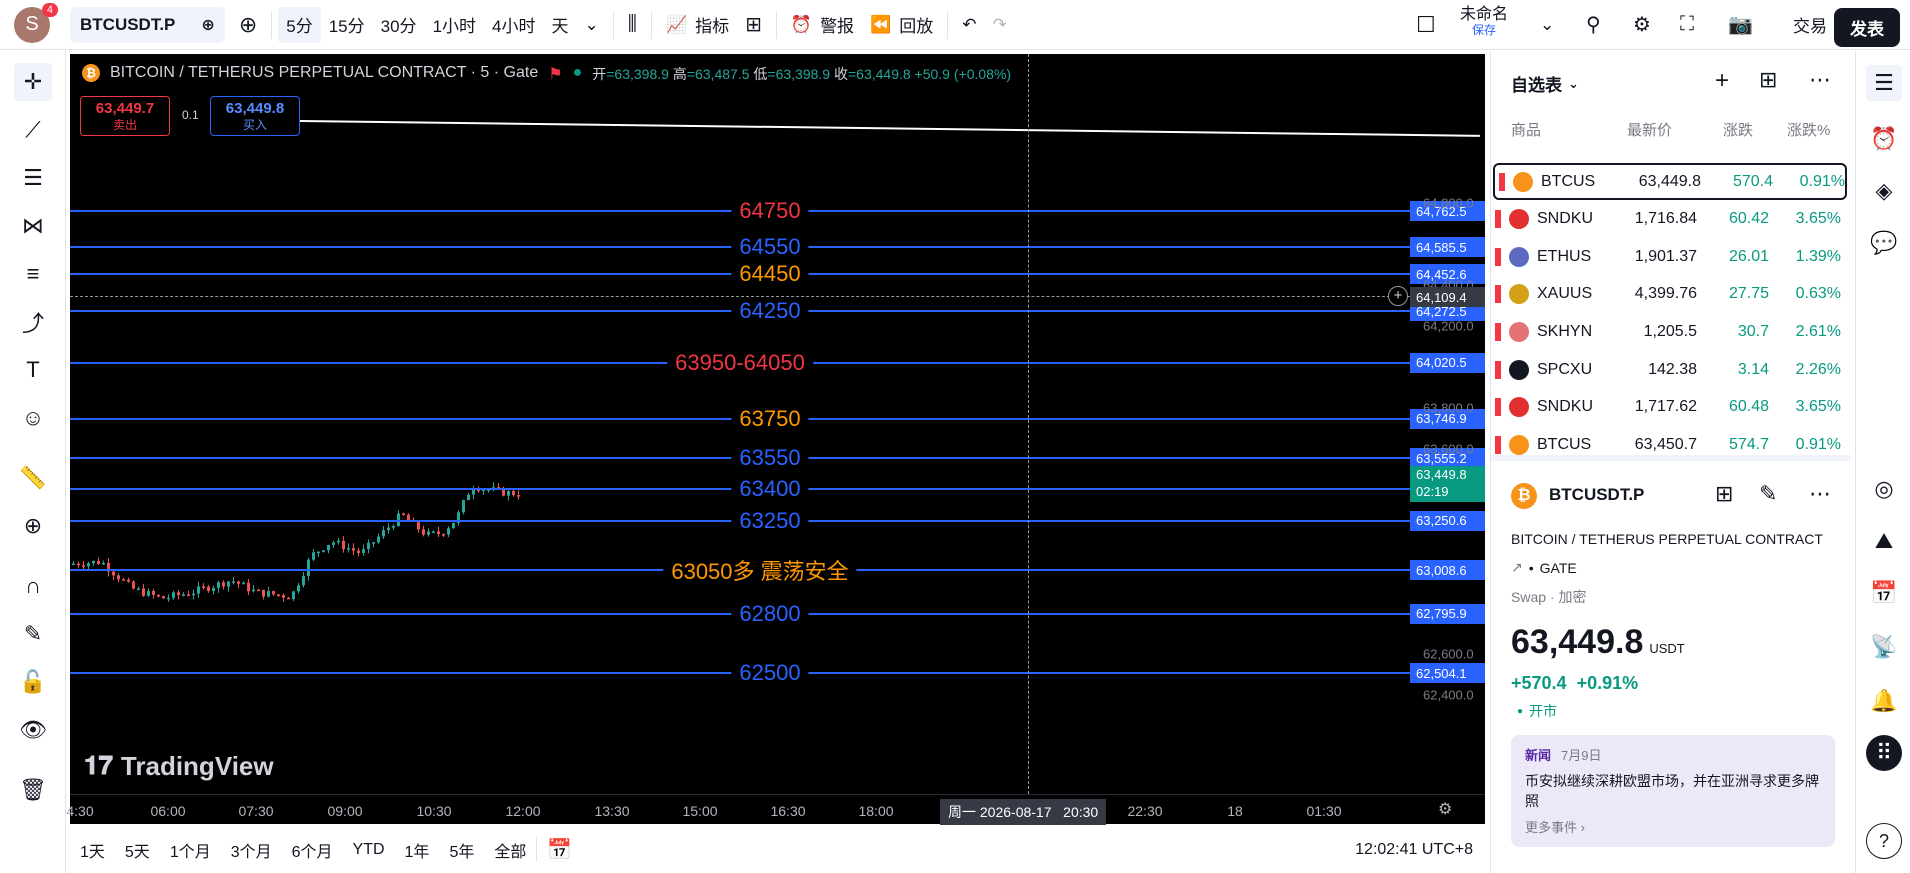 This screenshot has height=873, width=1910. What do you see at coordinates (1671, 256) in the screenshot?
I see `watchlist-row: ETHUS 1,901.37 26.01 1.39%` at bounding box center [1671, 256].